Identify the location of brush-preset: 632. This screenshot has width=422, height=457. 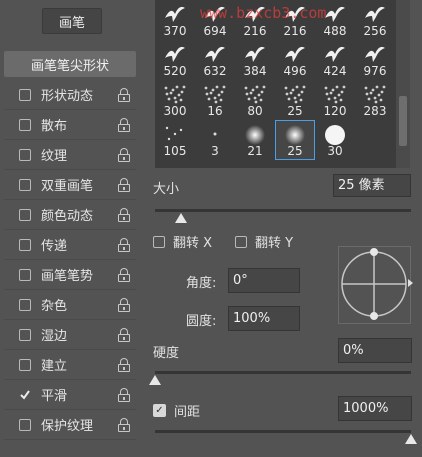
(215, 60).